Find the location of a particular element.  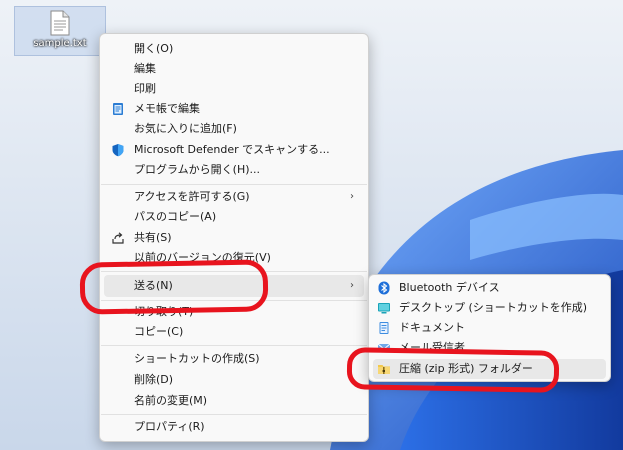

desktop-file-item: sample.txt is located at coordinates (60, 31).